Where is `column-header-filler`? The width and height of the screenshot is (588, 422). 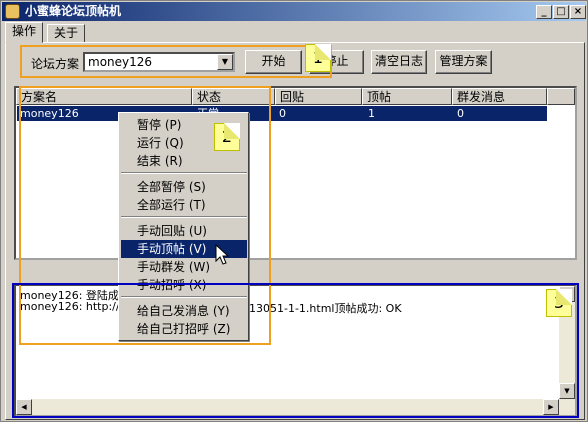
column-header-filler is located at coordinates (561, 96).